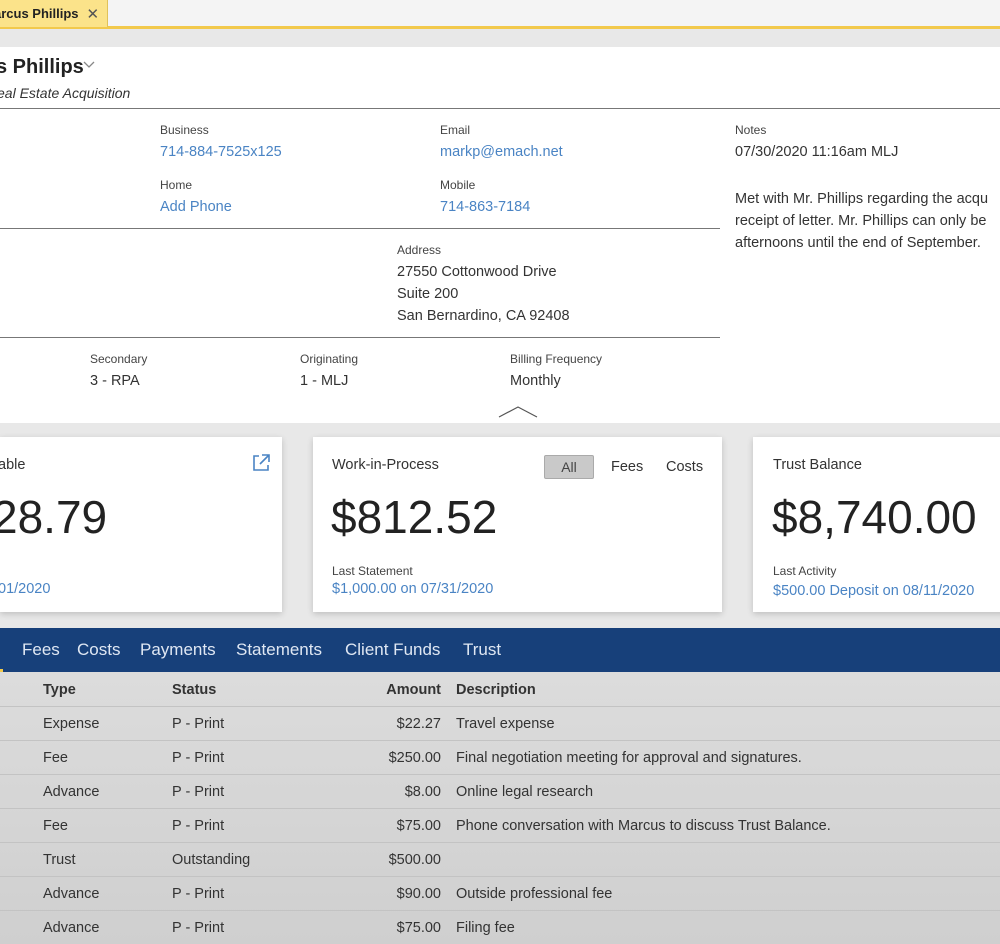 This screenshot has height=944, width=1000. I want to click on tab-statements: Statements, so click(279, 650).